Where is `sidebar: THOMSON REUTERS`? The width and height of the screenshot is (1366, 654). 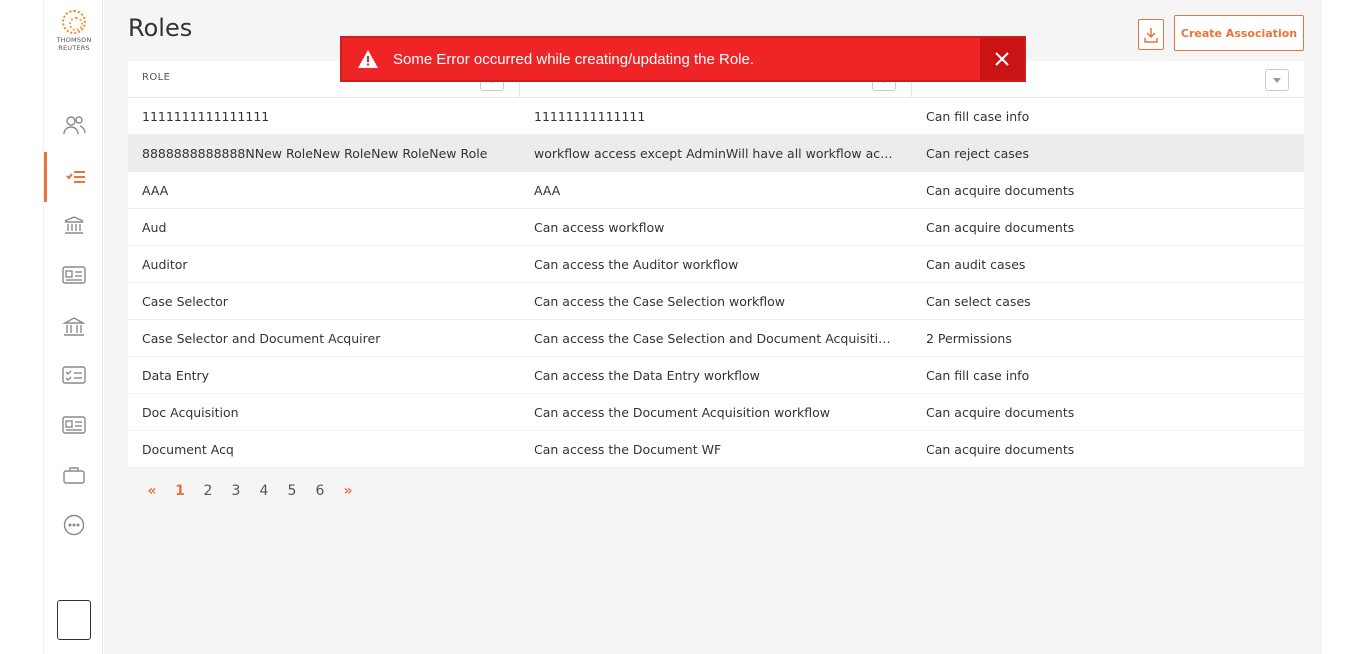 sidebar: THOMSON REUTERS is located at coordinates (73, 327).